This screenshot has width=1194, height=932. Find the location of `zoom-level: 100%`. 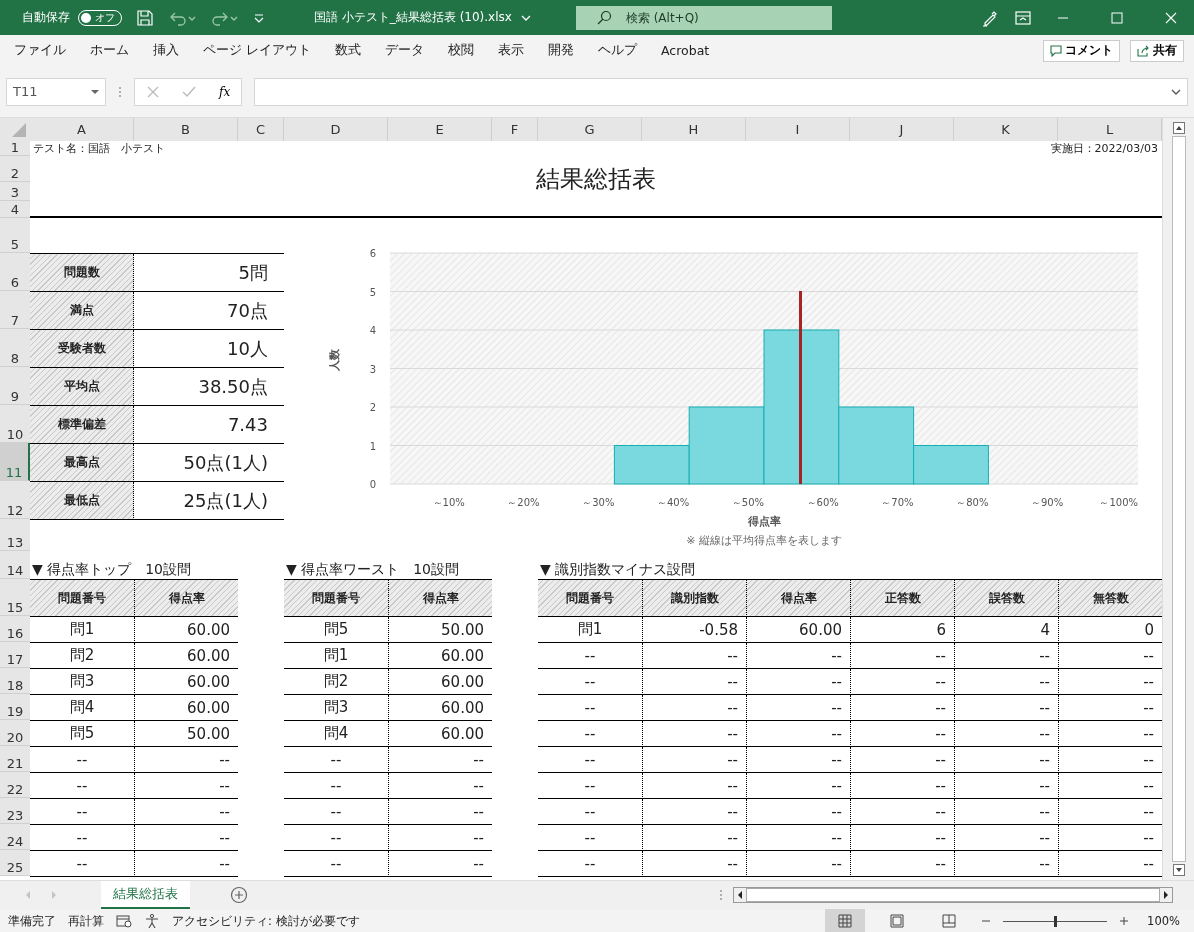

zoom-level: 100% is located at coordinates (1163, 921).